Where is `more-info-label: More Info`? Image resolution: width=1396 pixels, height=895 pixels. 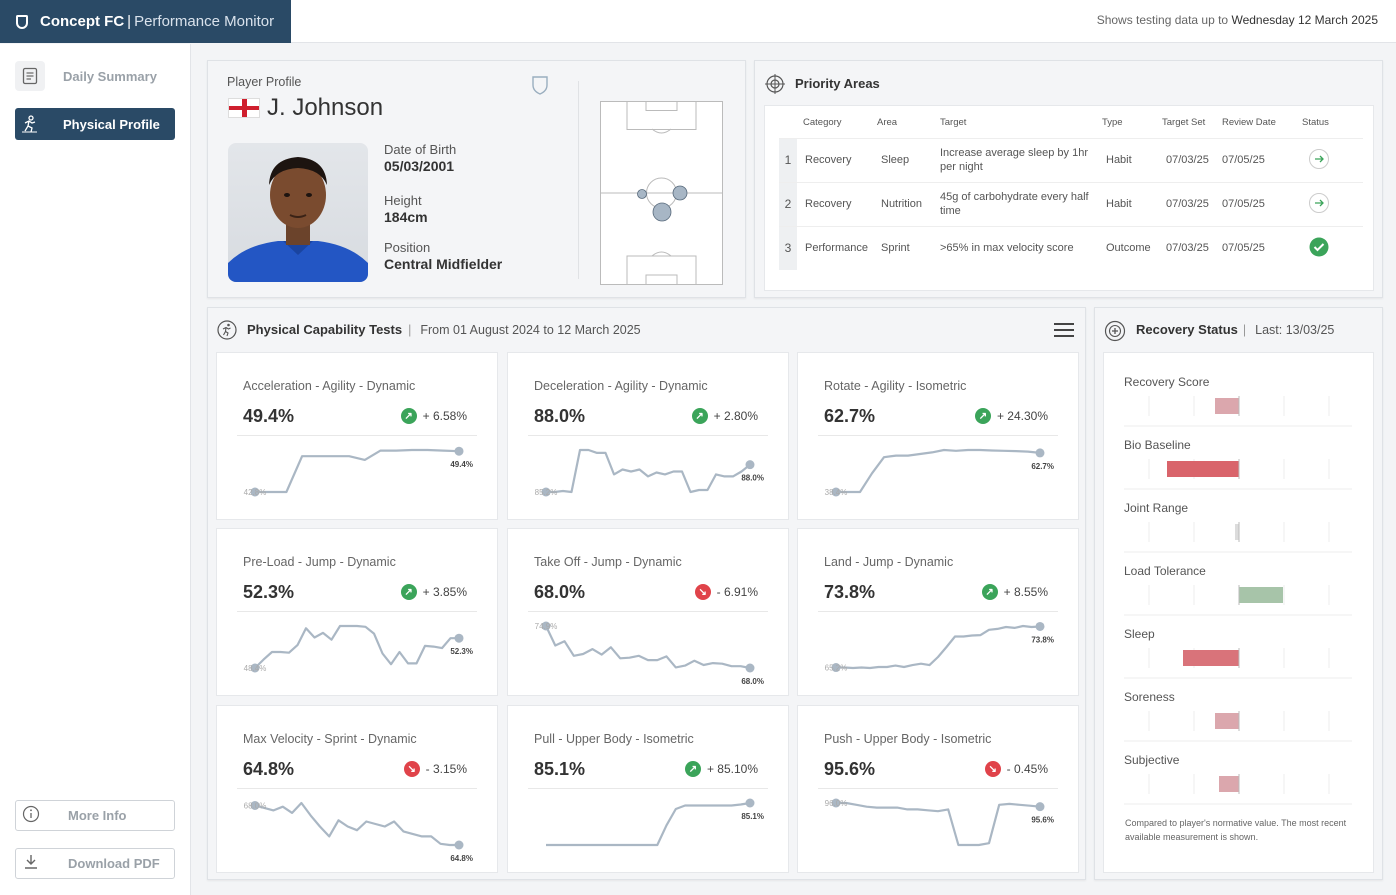
more-info-label: More Info is located at coordinates (97, 815).